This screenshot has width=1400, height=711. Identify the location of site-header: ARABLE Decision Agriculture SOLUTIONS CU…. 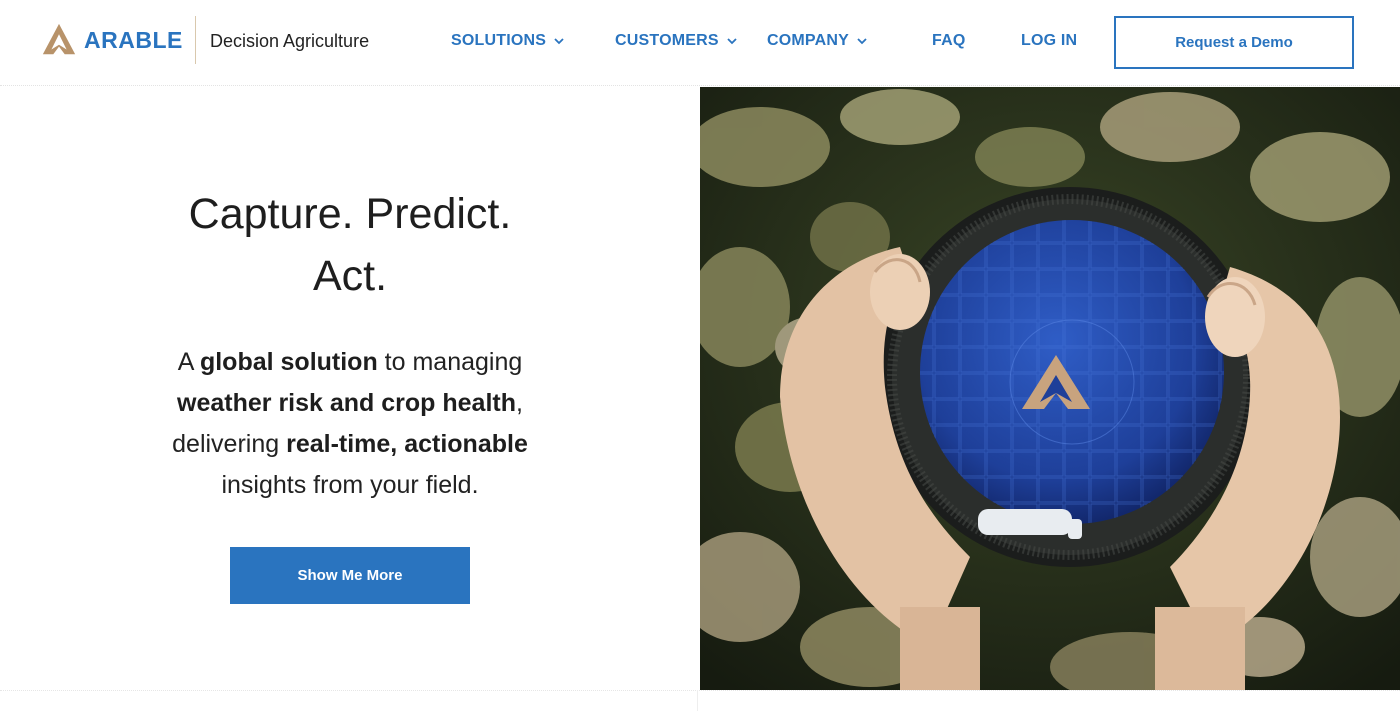
(700, 43).